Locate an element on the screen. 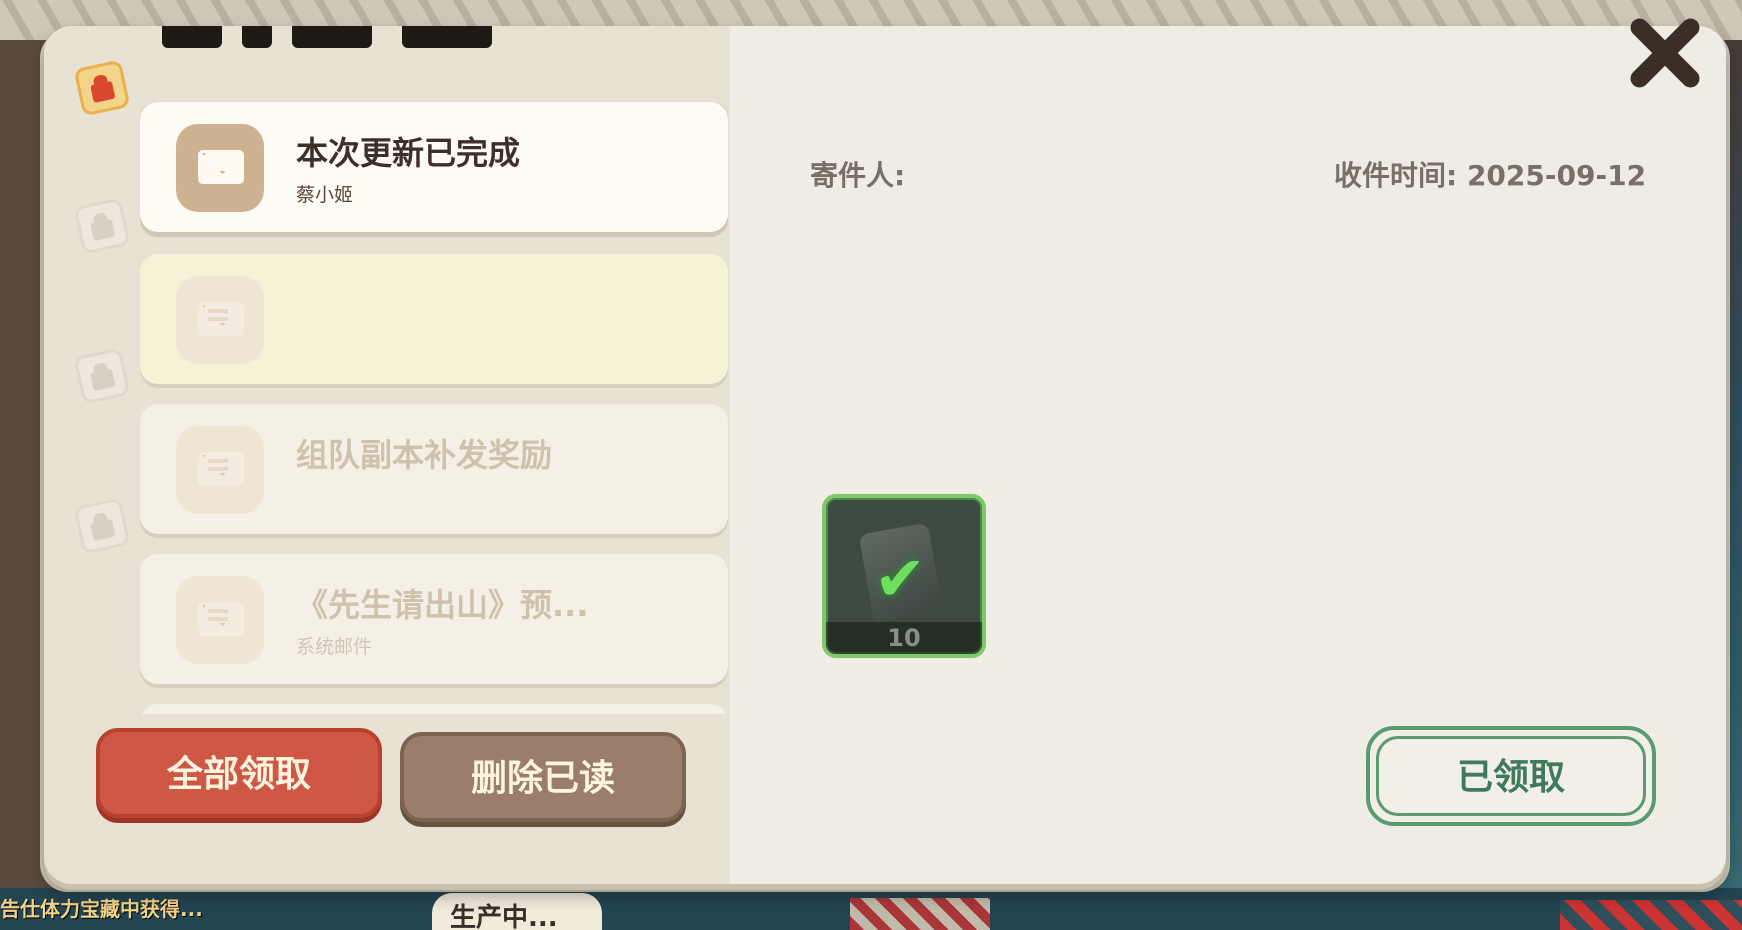 This screenshot has width=1742, height=930. panel-title-decoration is located at coordinates (332, 39).